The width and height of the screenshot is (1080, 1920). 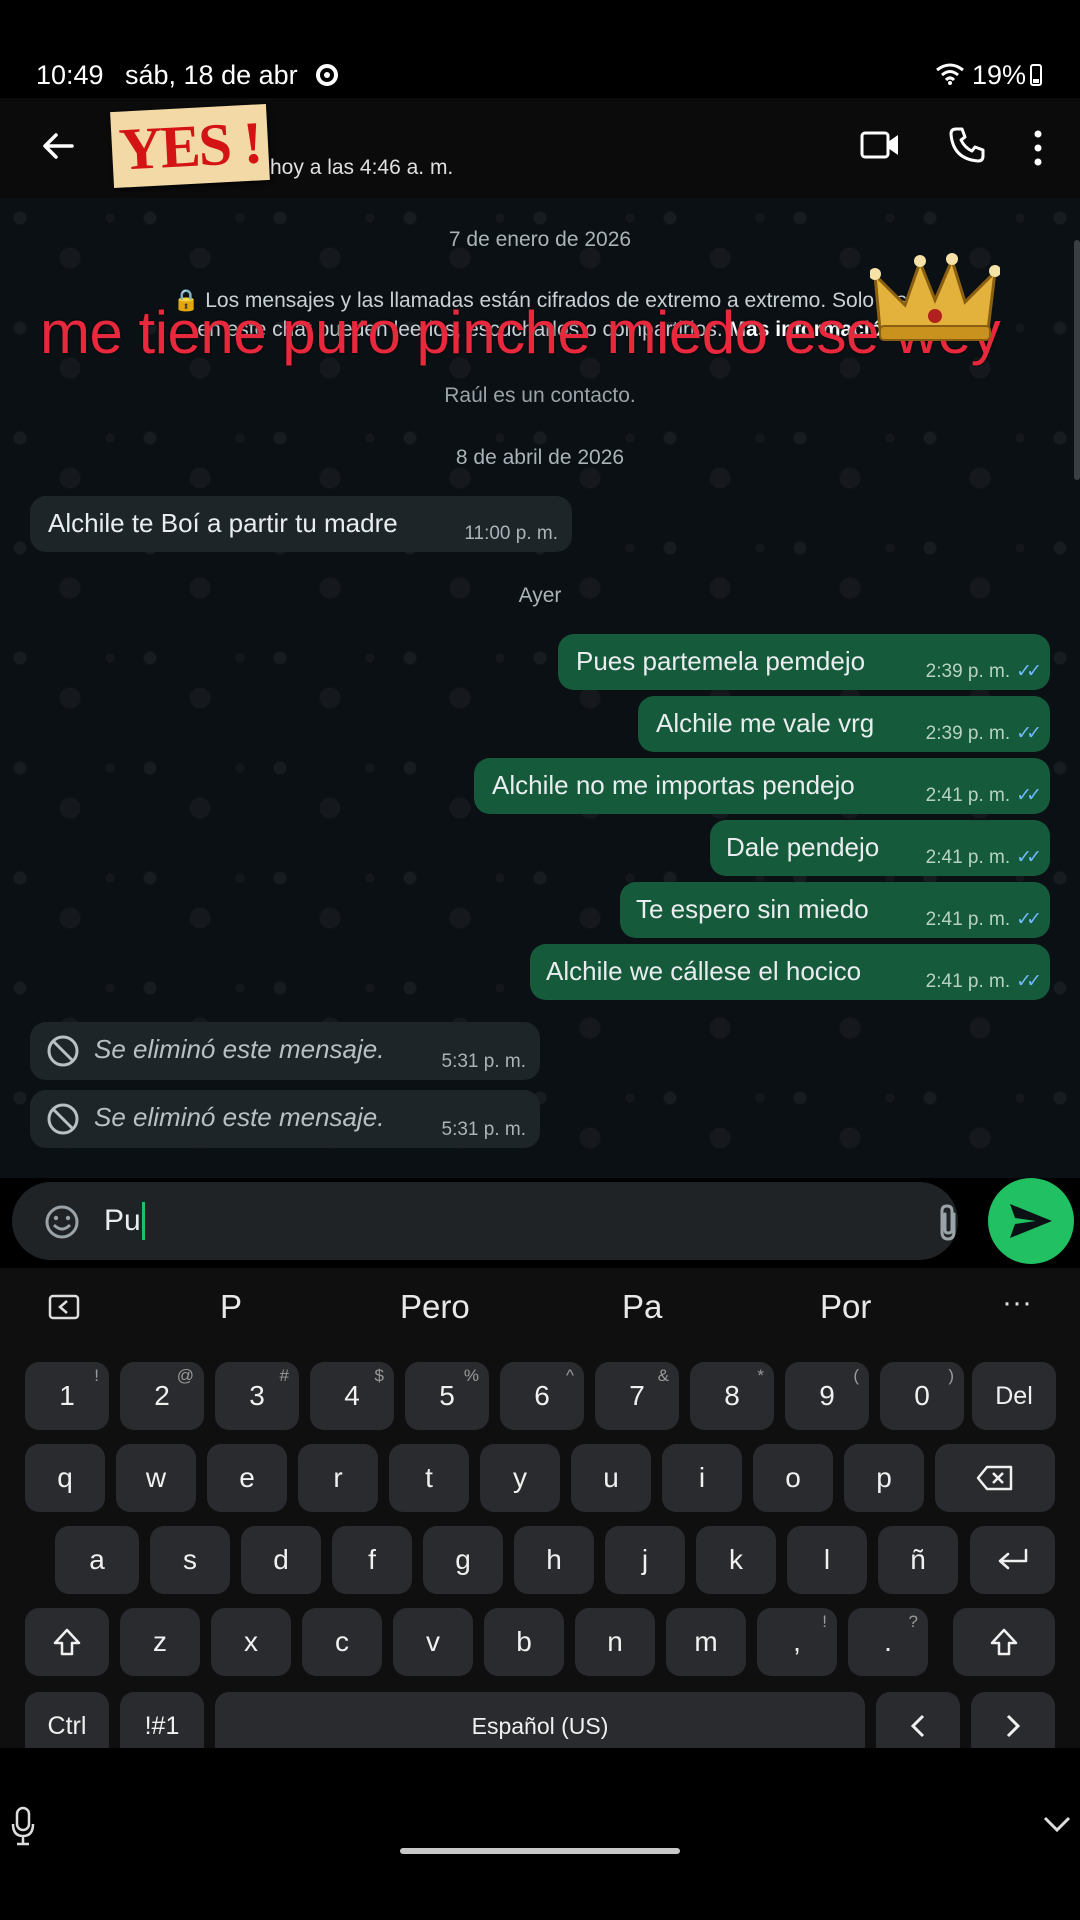 I want to click on key-7: 7 &, so click(x=637, y=1396).